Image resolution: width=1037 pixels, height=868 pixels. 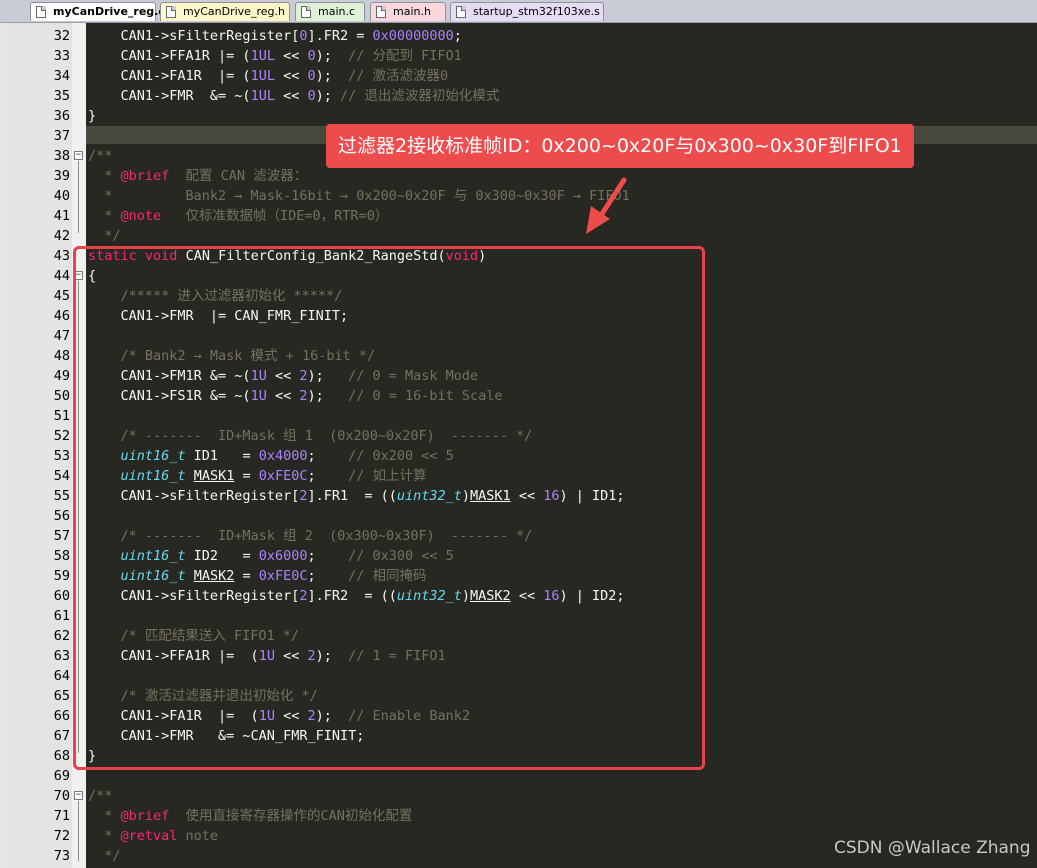 What do you see at coordinates (932, 848) in the screenshot?
I see `watermark: CSDN @Wallace Zhang` at bounding box center [932, 848].